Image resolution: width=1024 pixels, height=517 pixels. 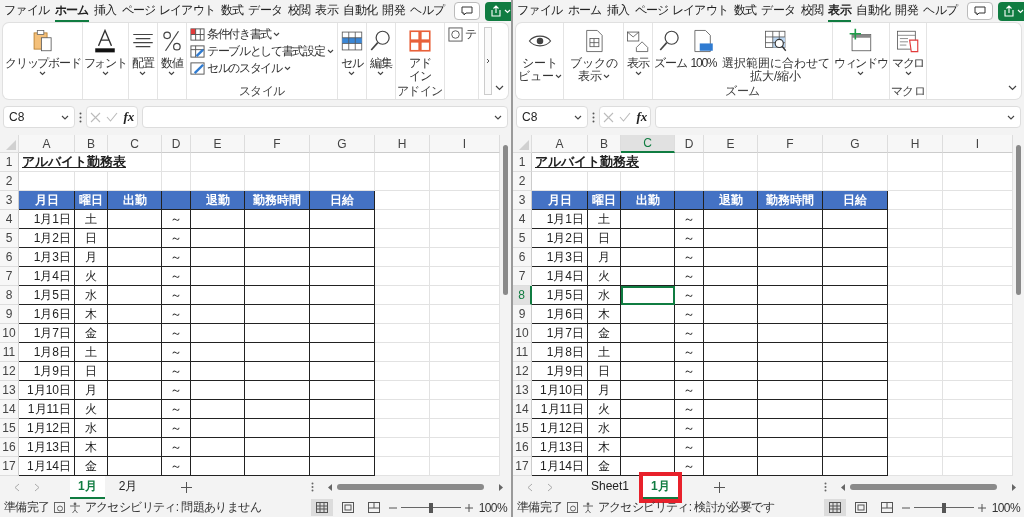 What do you see at coordinates (176, 144) in the screenshot?
I see `column-header: D` at bounding box center [176, 144].